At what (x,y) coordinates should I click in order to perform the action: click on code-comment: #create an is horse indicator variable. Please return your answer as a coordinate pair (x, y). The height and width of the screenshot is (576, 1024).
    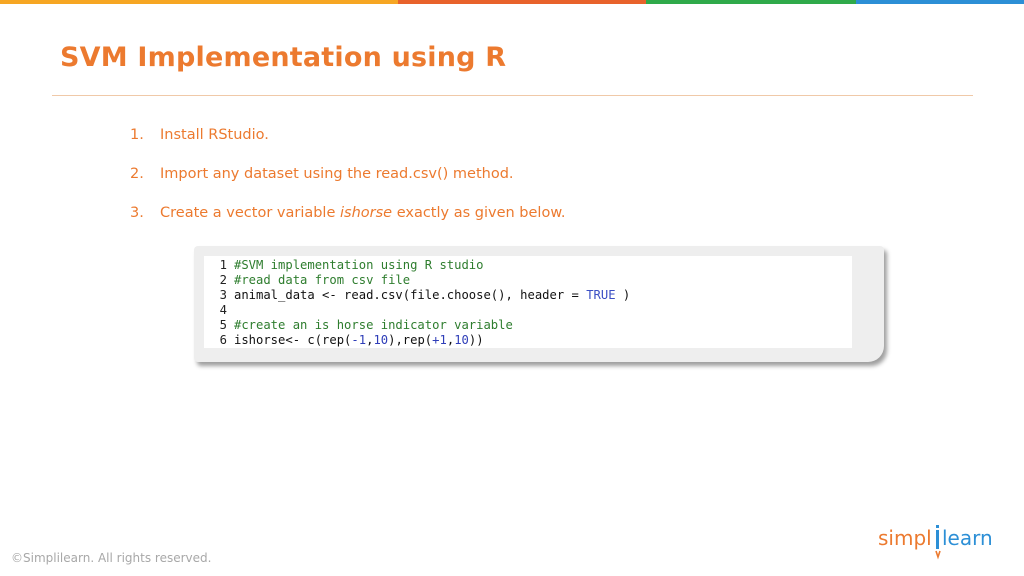
    Looking at the image, I should click on (373, 325).